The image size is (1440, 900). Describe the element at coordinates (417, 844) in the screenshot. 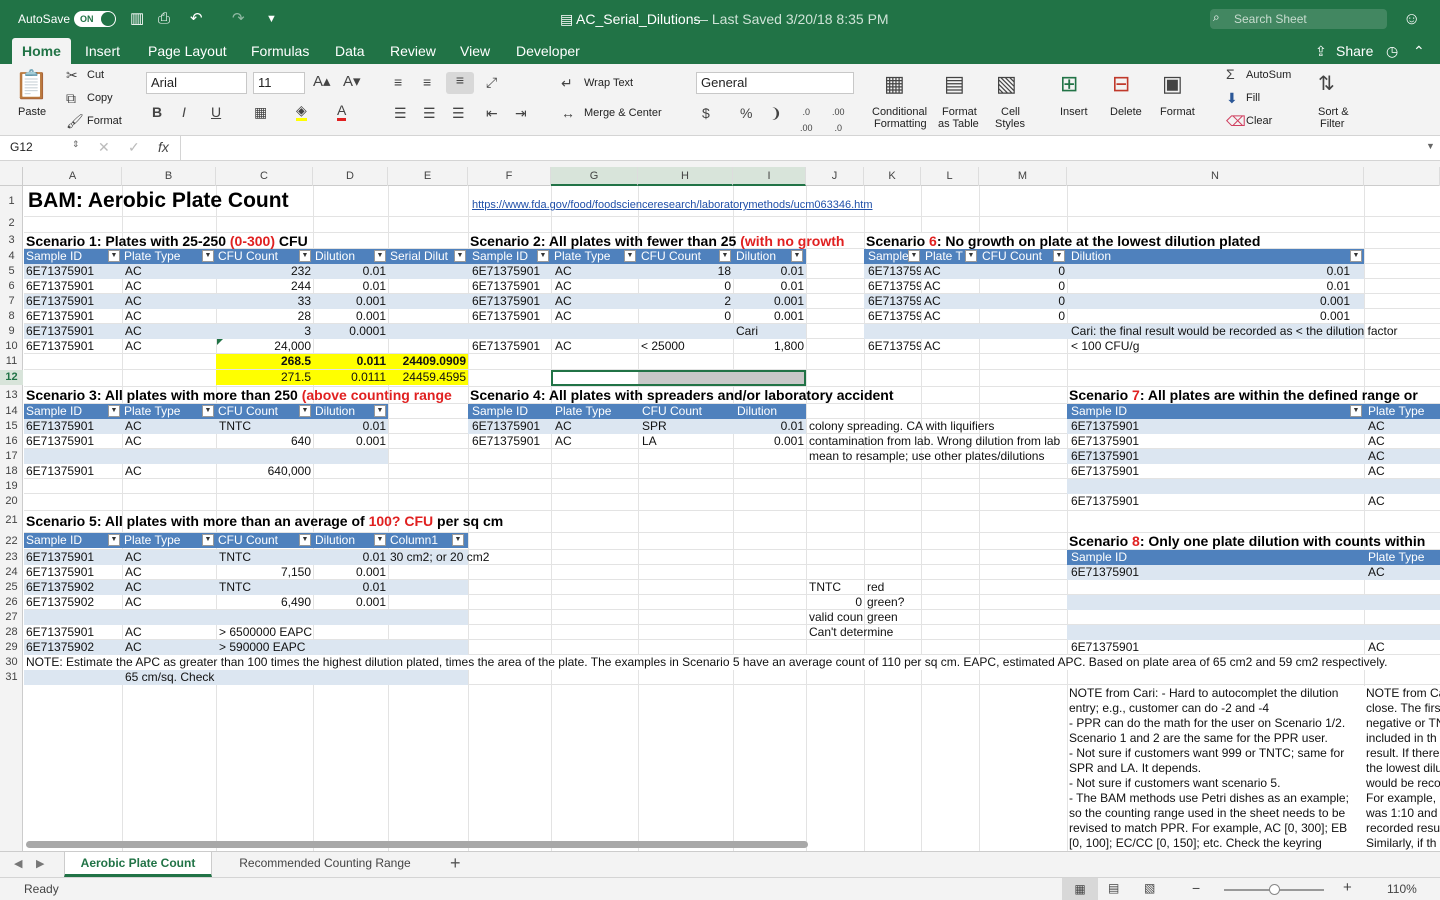

I see `horizontal-scrollbar` at that location.